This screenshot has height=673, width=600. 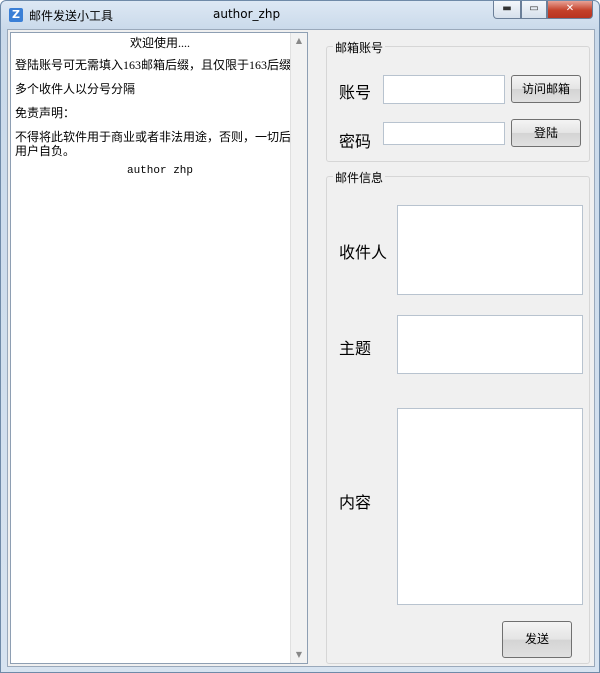 What do you see at coordinates (355, 502) in the screenshot?
I see `content-label: 内容` at bounding box center [355, 502].